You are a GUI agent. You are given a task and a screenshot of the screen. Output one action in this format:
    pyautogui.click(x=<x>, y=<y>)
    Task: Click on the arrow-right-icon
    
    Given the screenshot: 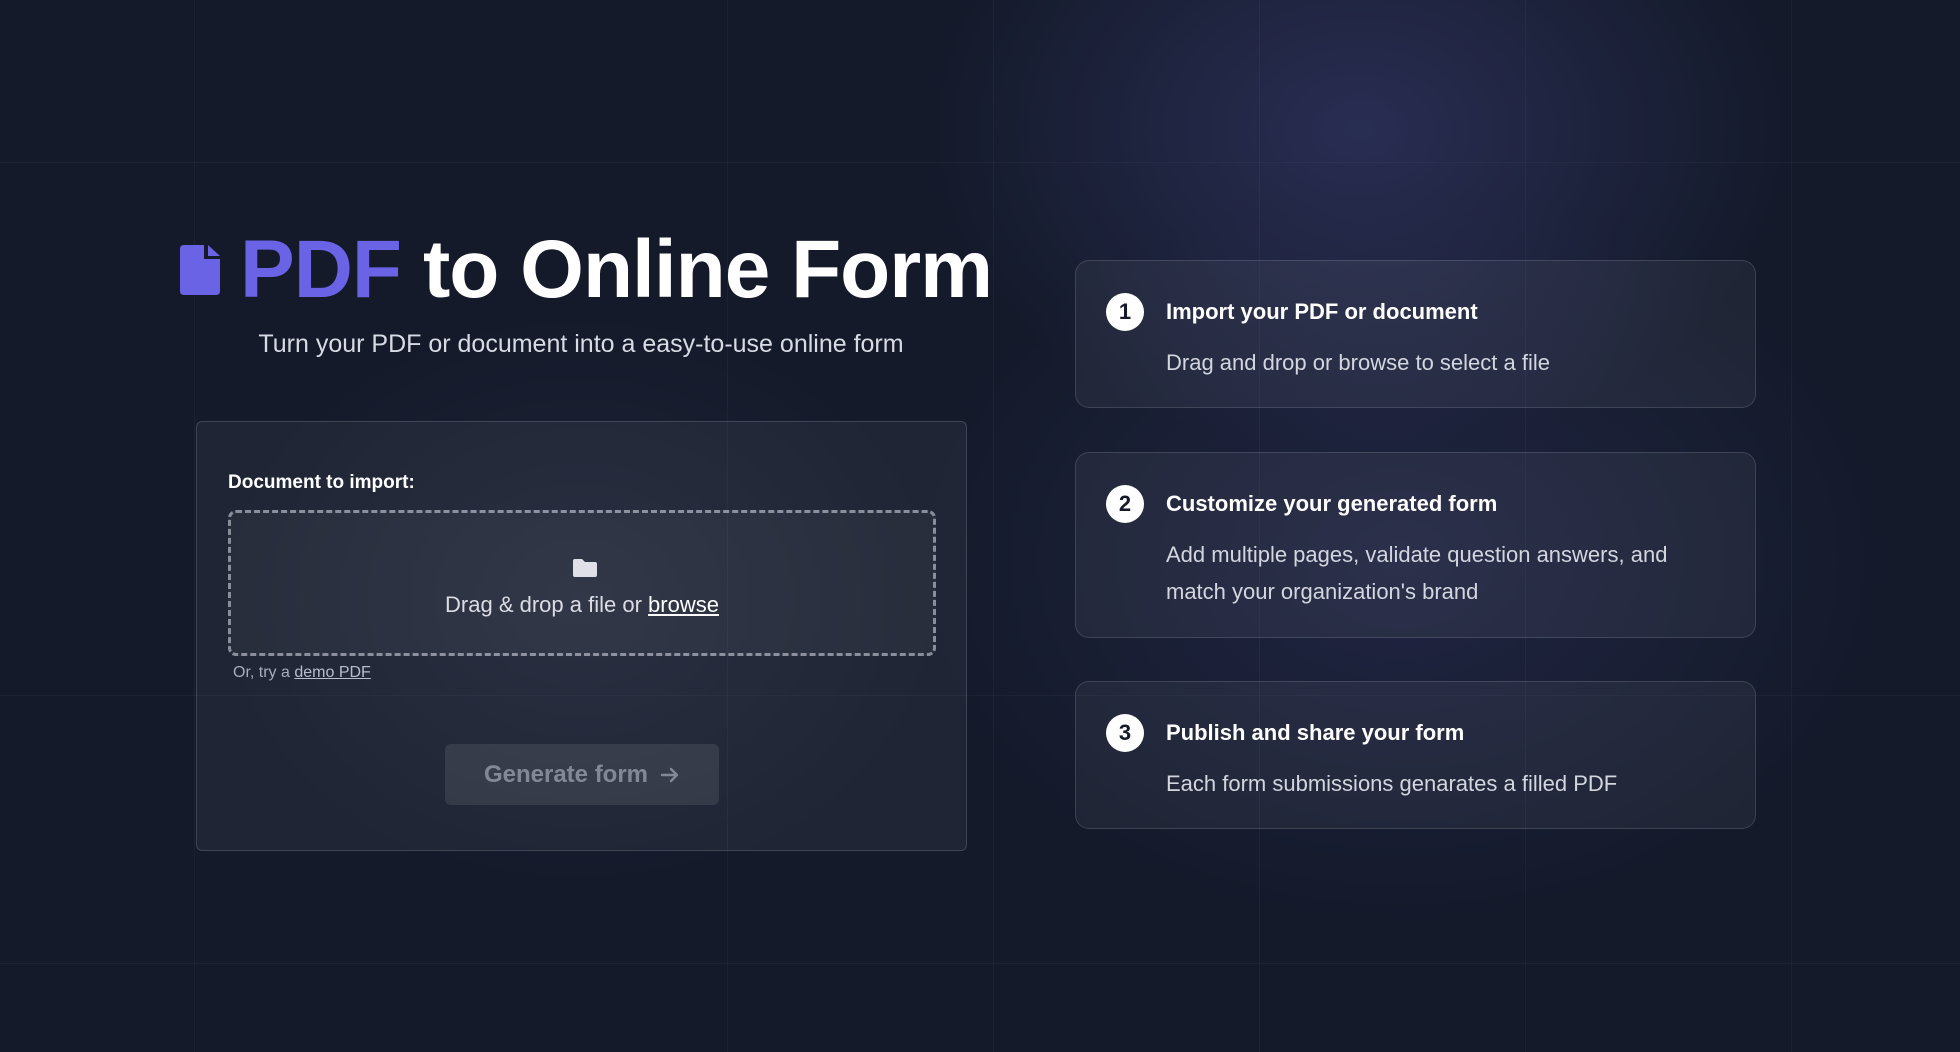 What is the action you would take?
    pyautogui.click(x=669, y=774)
    